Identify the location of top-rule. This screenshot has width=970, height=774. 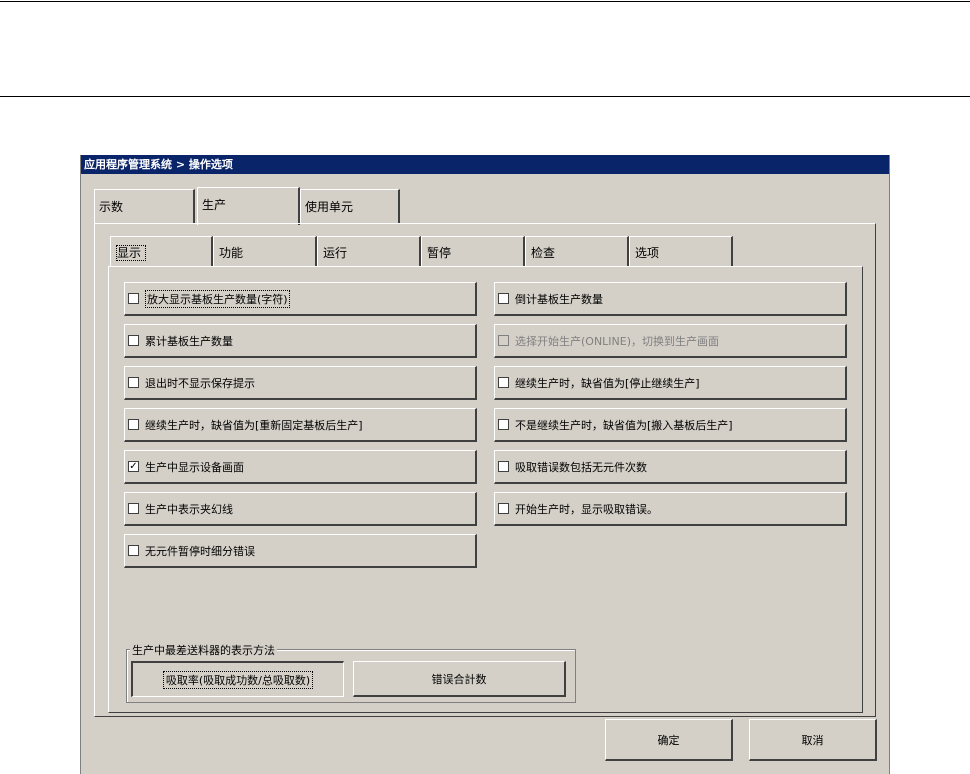
(485, 1).